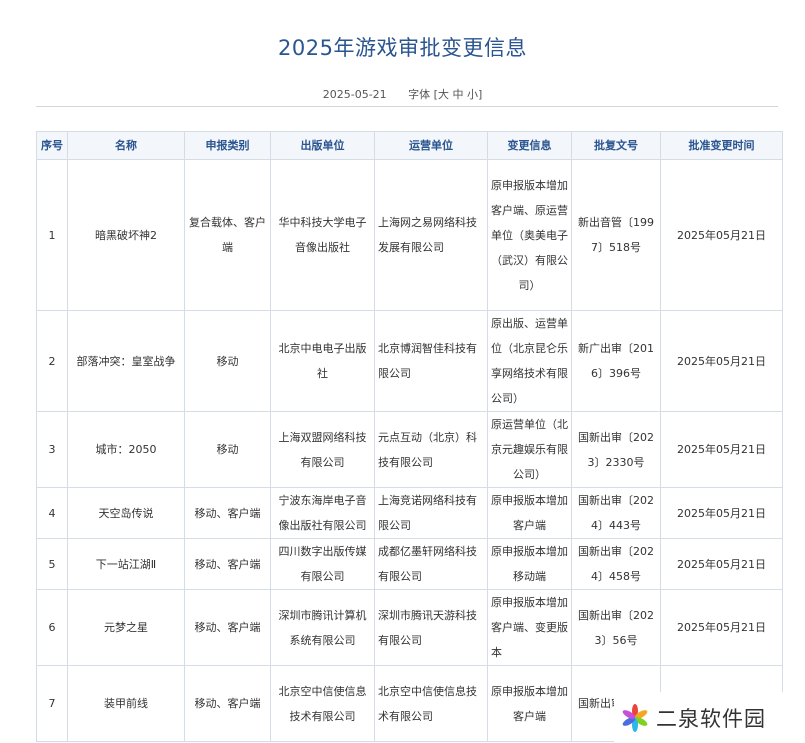  I want to click on cell-index: 5, so click(52, 564).